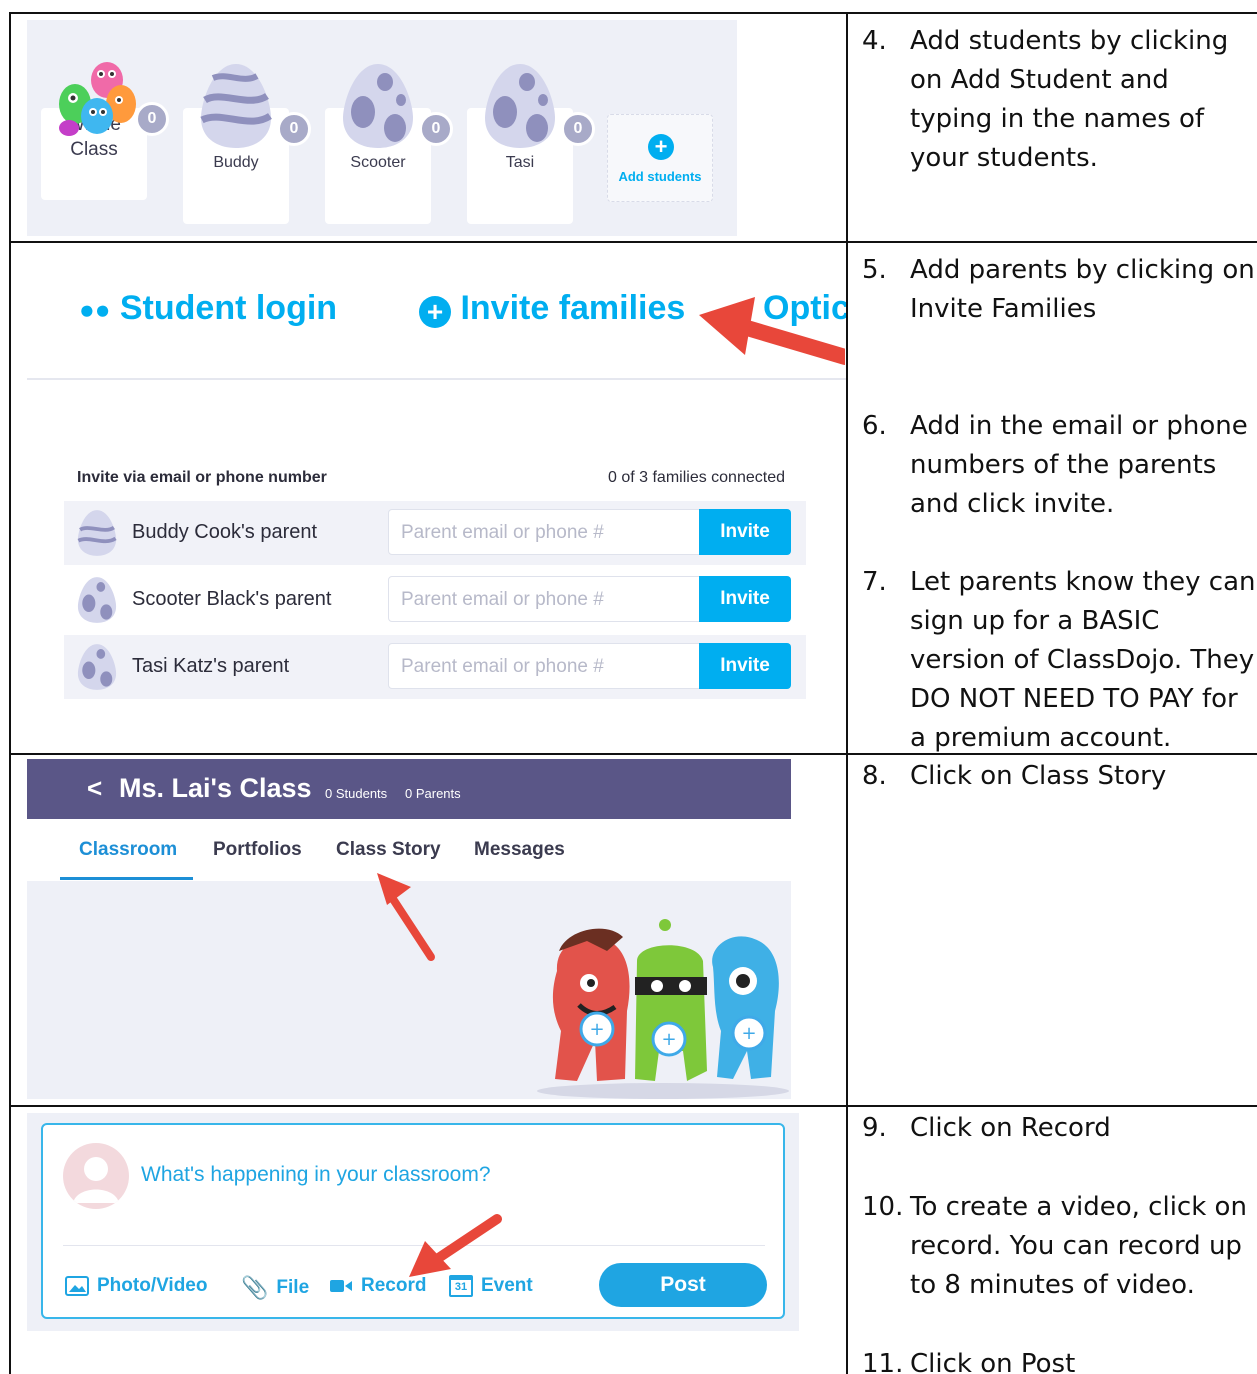 The width and height of the screenshot is (1257, 1374). I want to click on student-name: Tasi, so click(520, 162).